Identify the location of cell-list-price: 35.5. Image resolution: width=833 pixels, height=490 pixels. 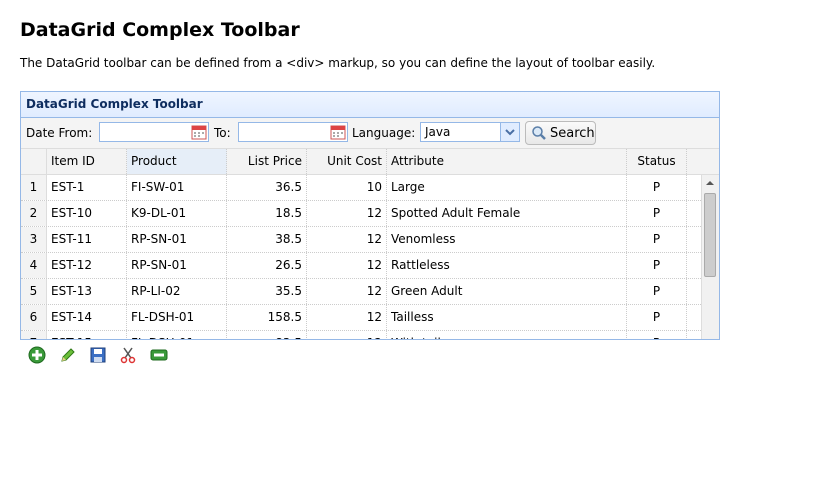
(267, 291).